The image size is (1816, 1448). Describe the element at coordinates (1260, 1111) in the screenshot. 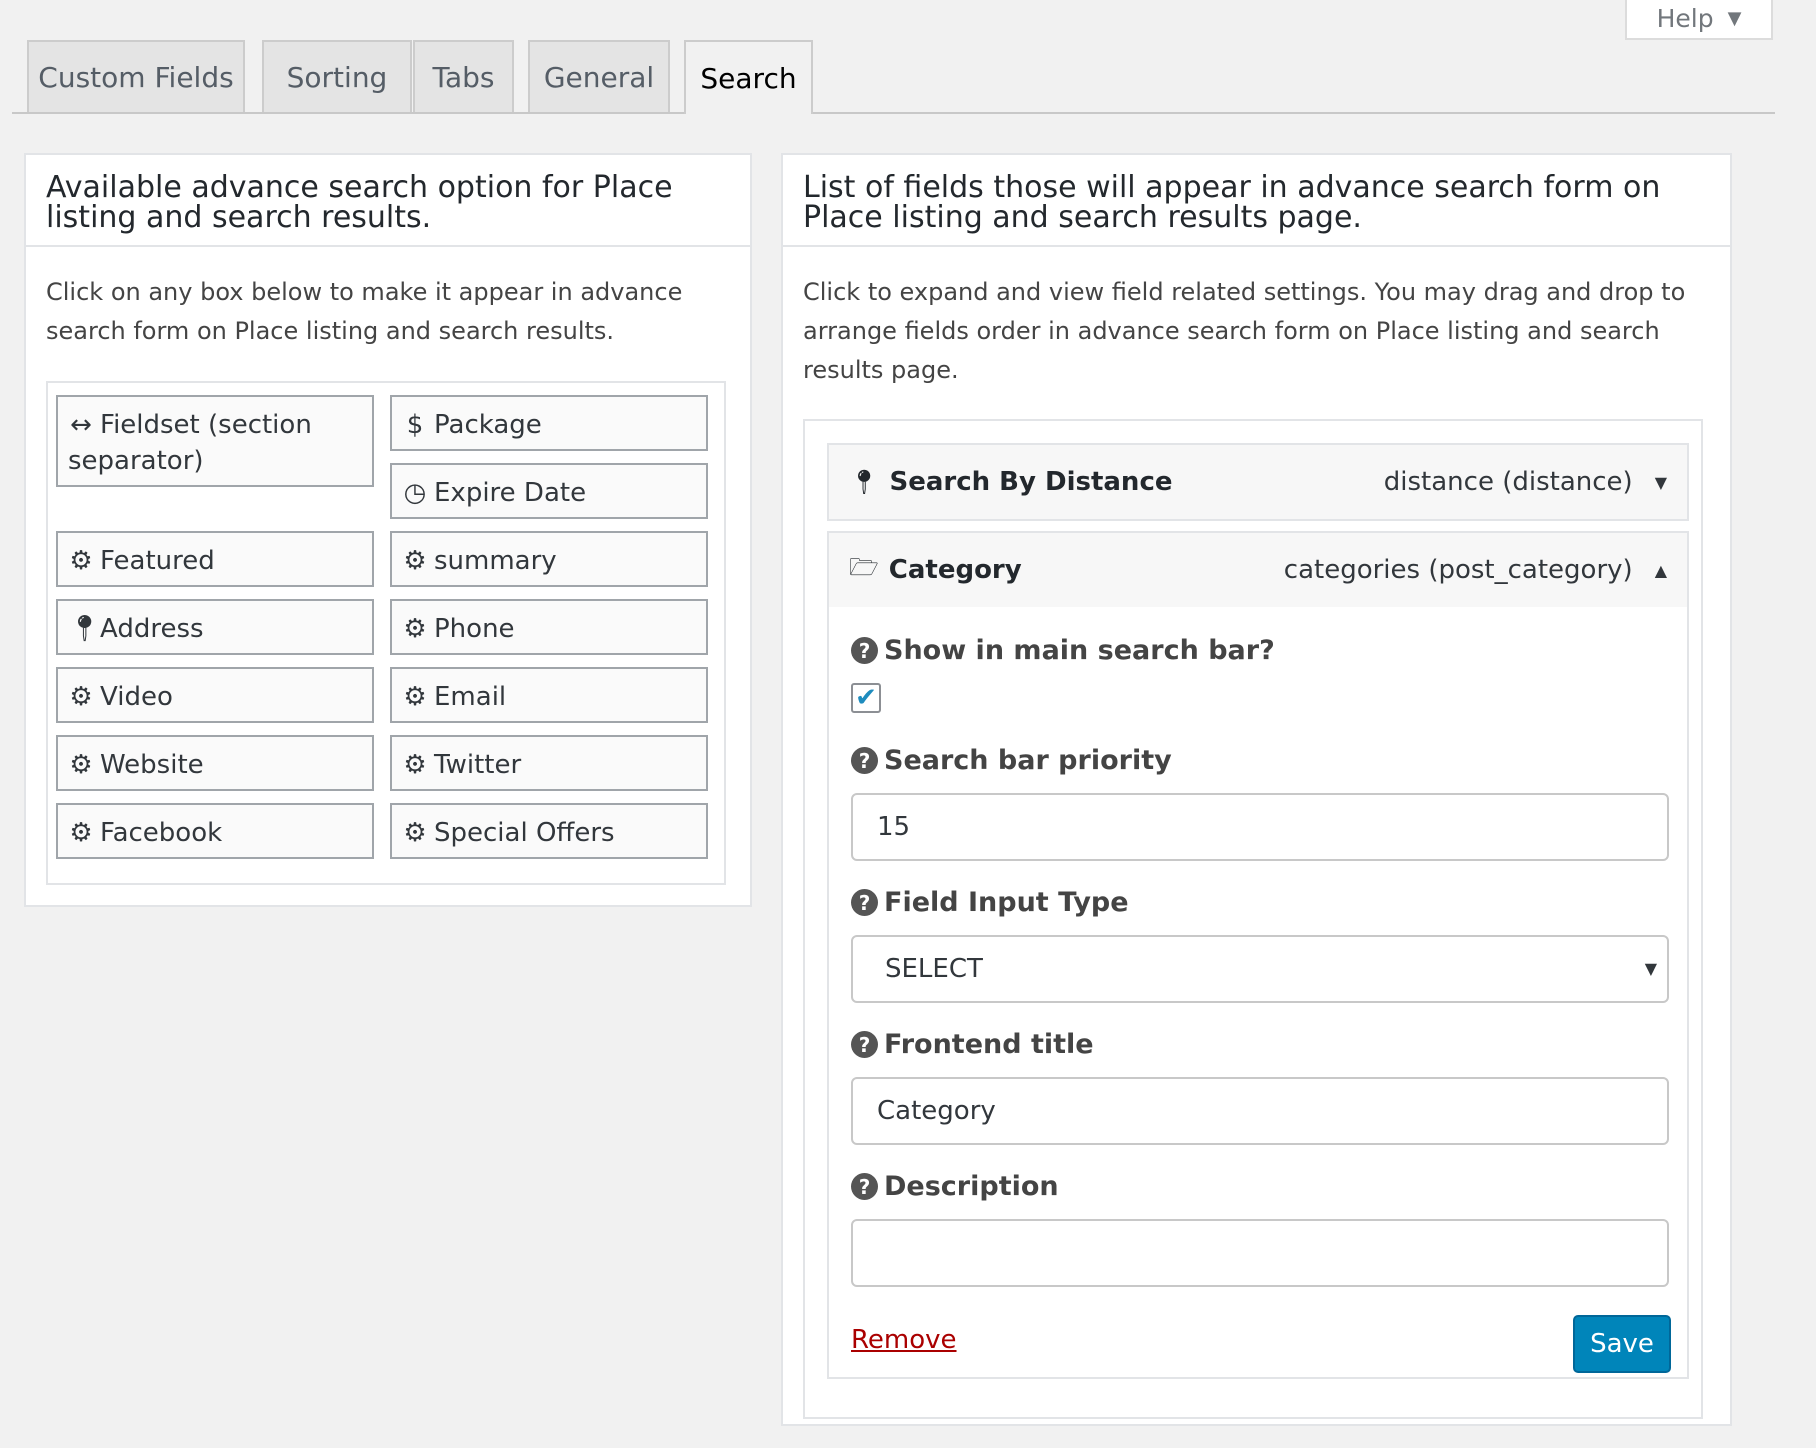

I see `frontend-title-input: Category` at that location.